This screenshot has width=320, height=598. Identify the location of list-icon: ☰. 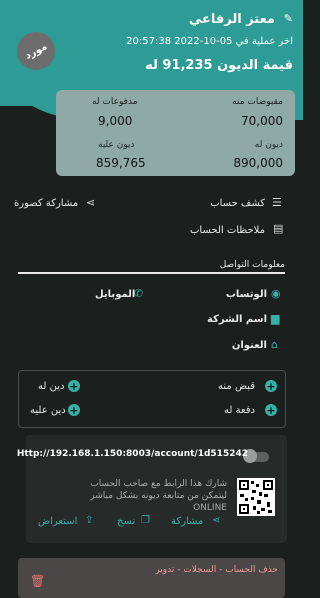
(277, 202).